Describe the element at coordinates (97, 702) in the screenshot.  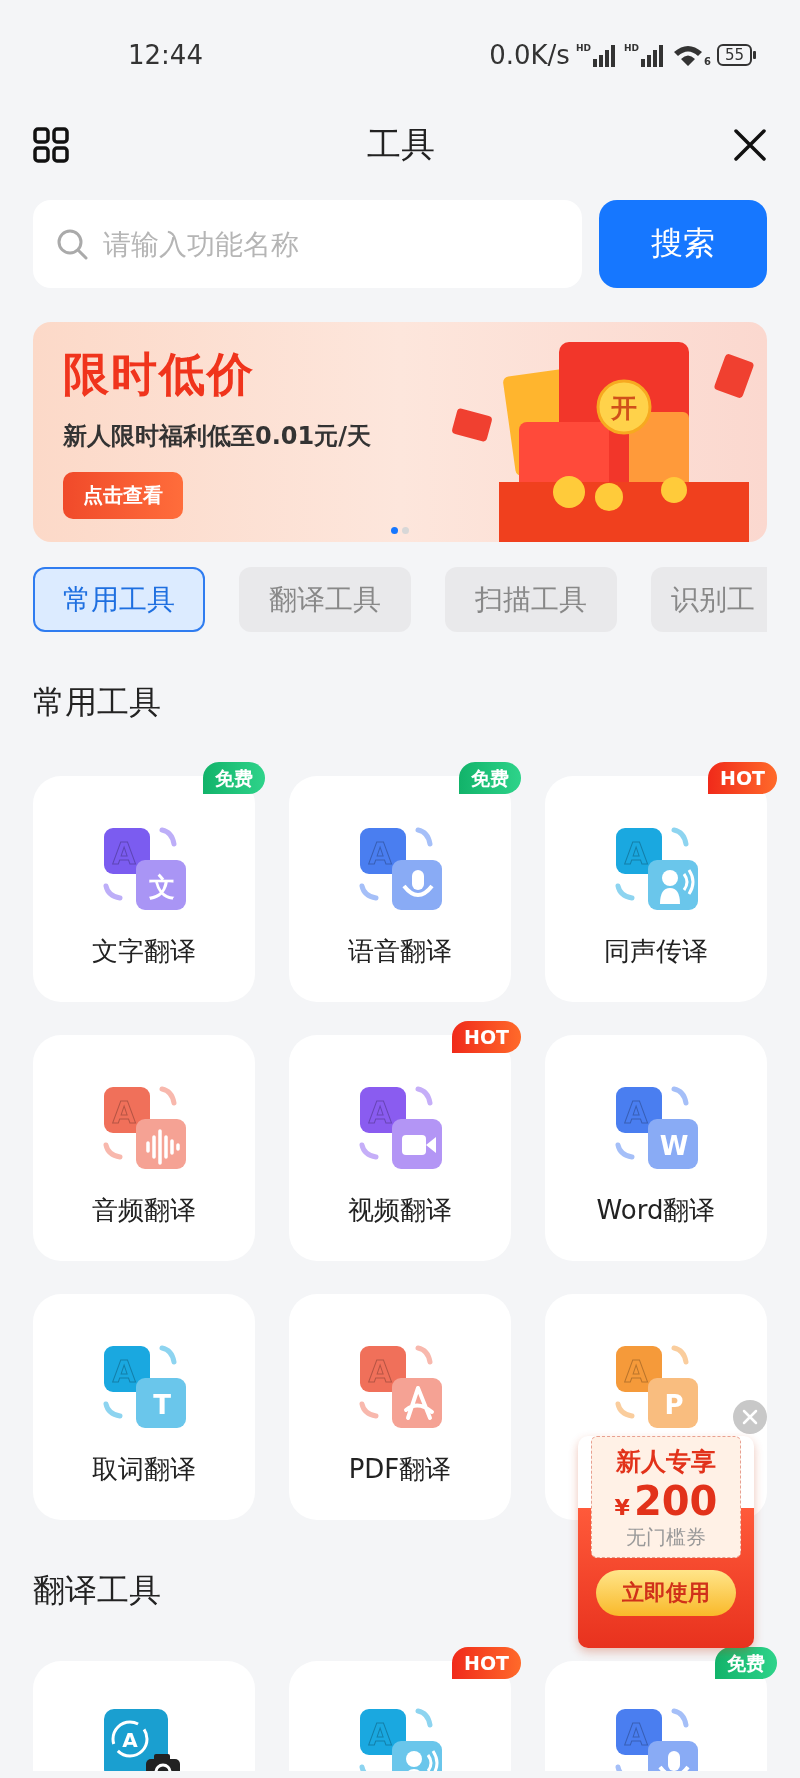
I see `section-title: 常用工具` at that location.